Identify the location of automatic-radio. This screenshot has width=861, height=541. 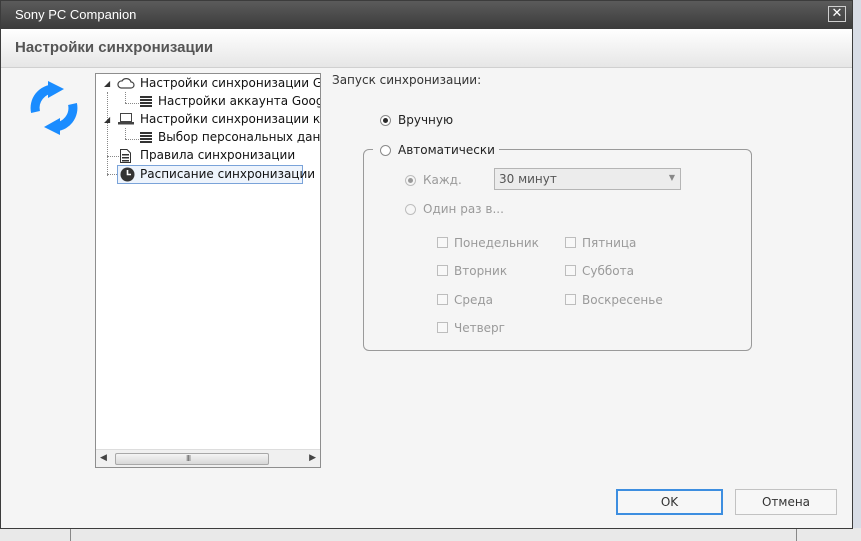
(385, 150).